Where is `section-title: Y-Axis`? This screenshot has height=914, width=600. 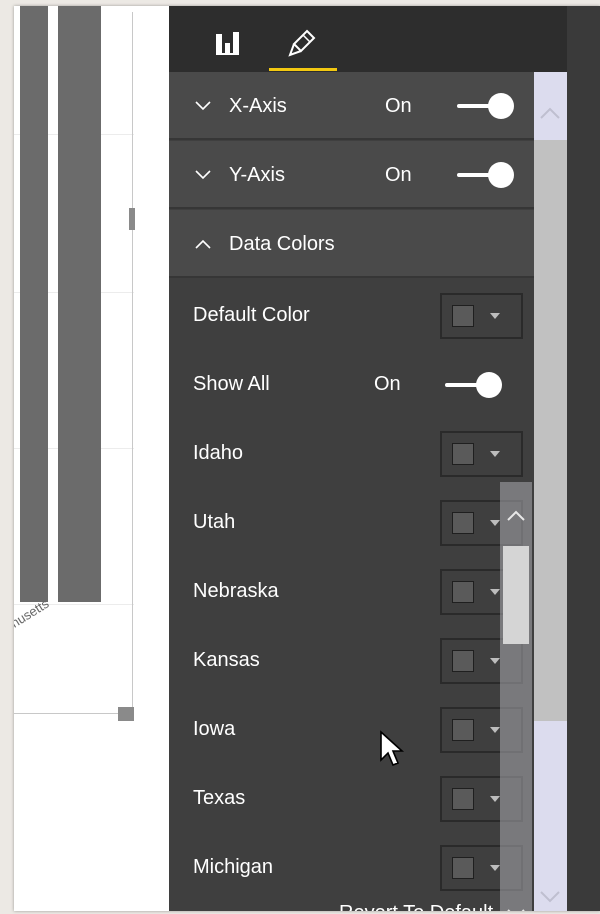
section-title: Y-Axis is located at coordinates (257, 175).